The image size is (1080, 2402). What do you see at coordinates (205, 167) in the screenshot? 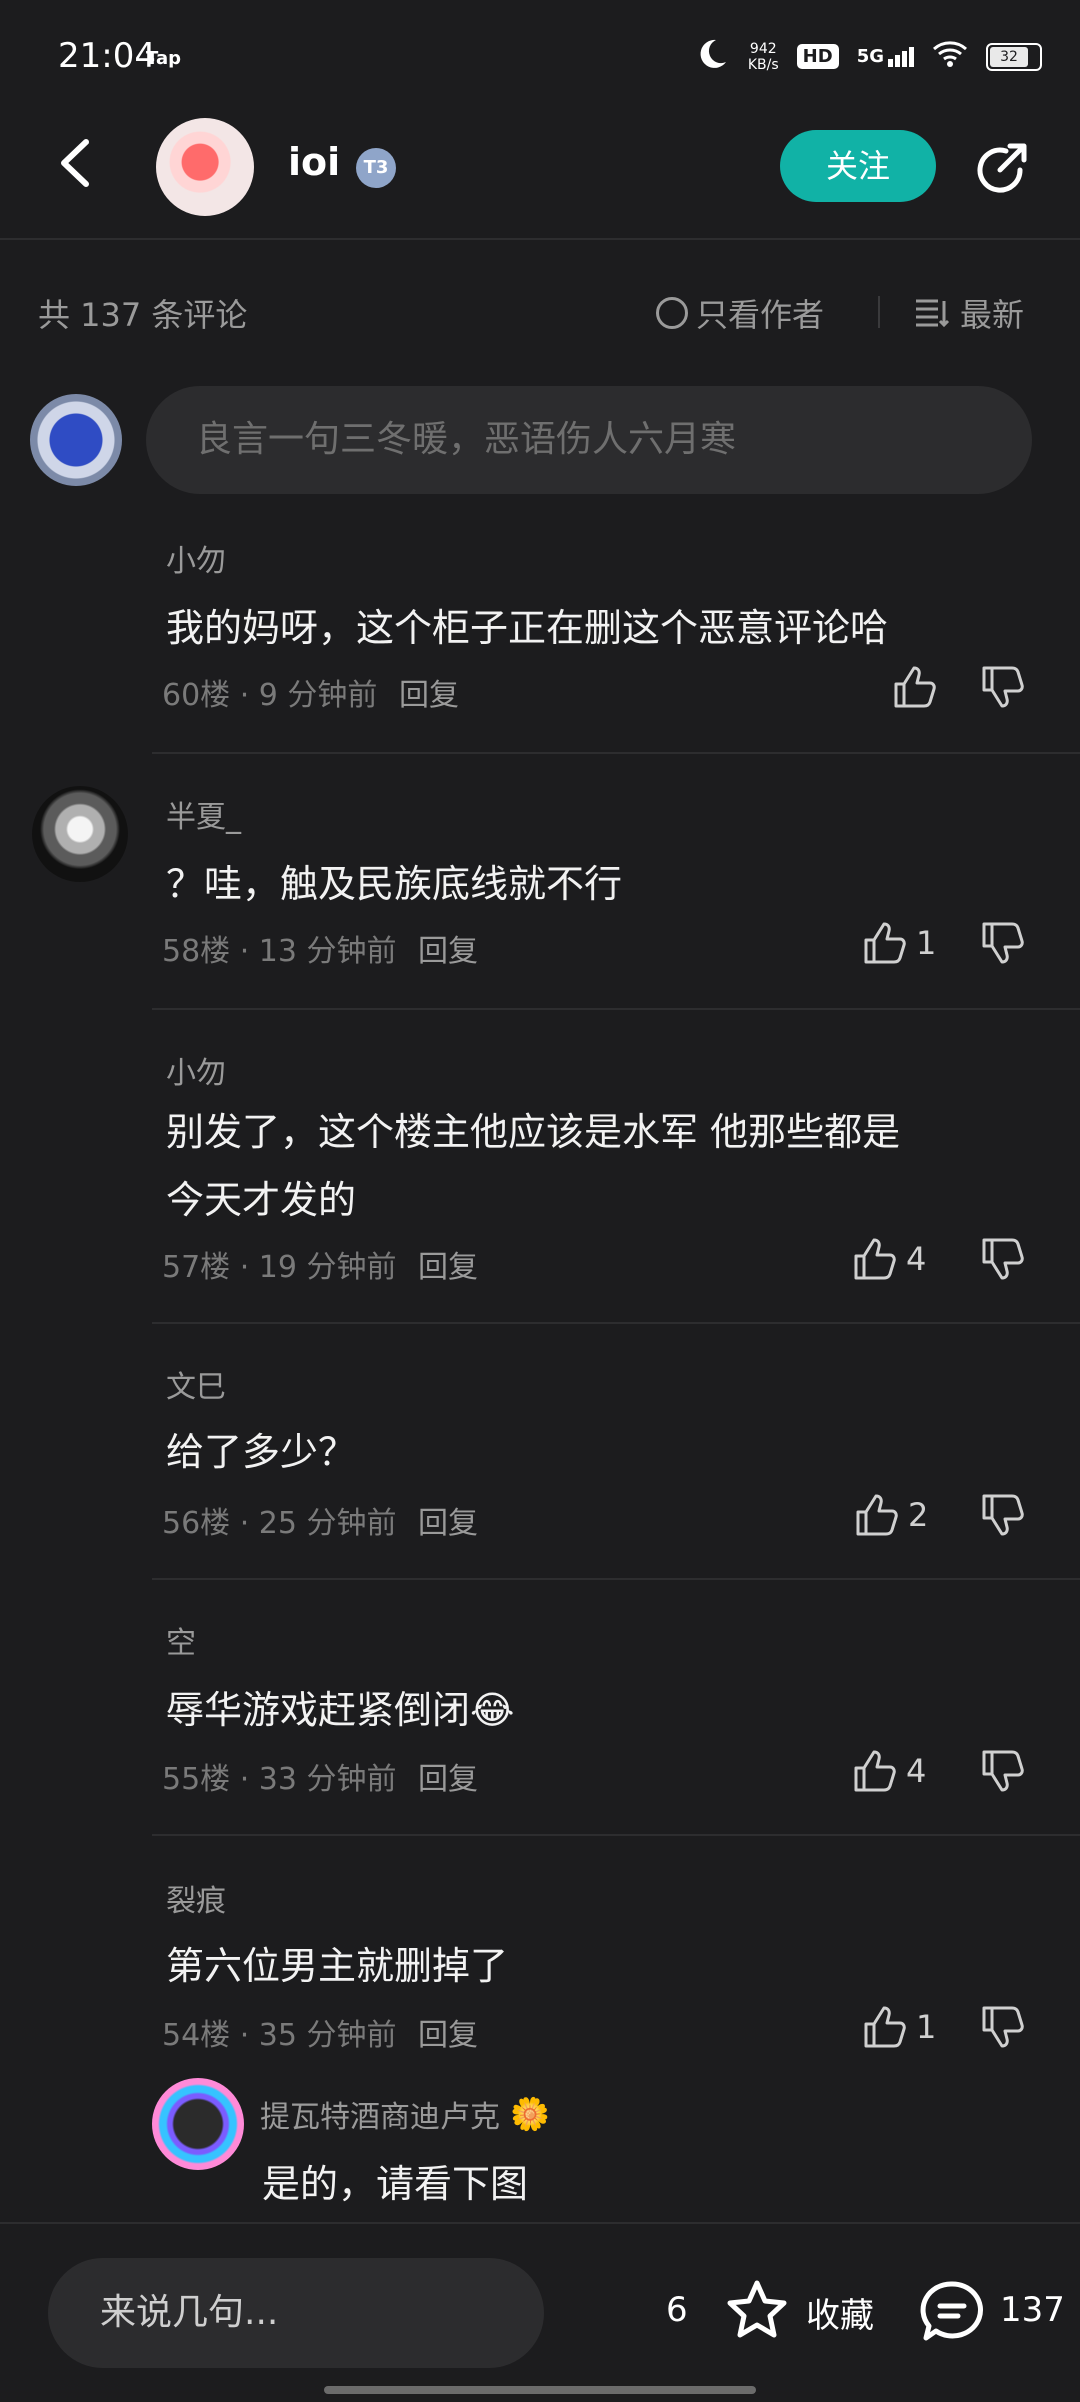
I see `author-avatar` at bounding box center [205, 167].